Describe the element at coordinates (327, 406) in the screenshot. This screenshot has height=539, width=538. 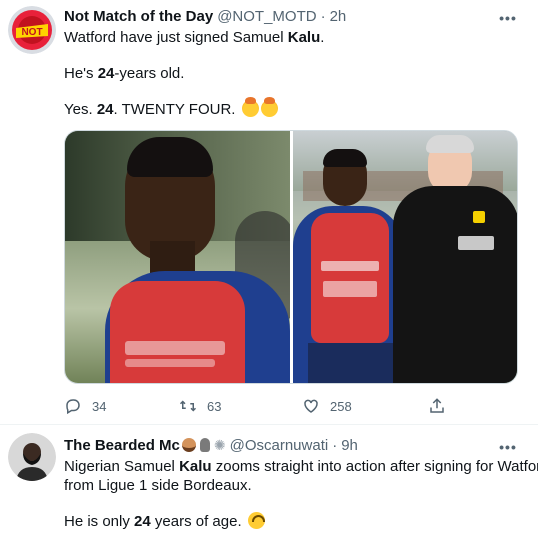
I see `like-button: 258` at that location.